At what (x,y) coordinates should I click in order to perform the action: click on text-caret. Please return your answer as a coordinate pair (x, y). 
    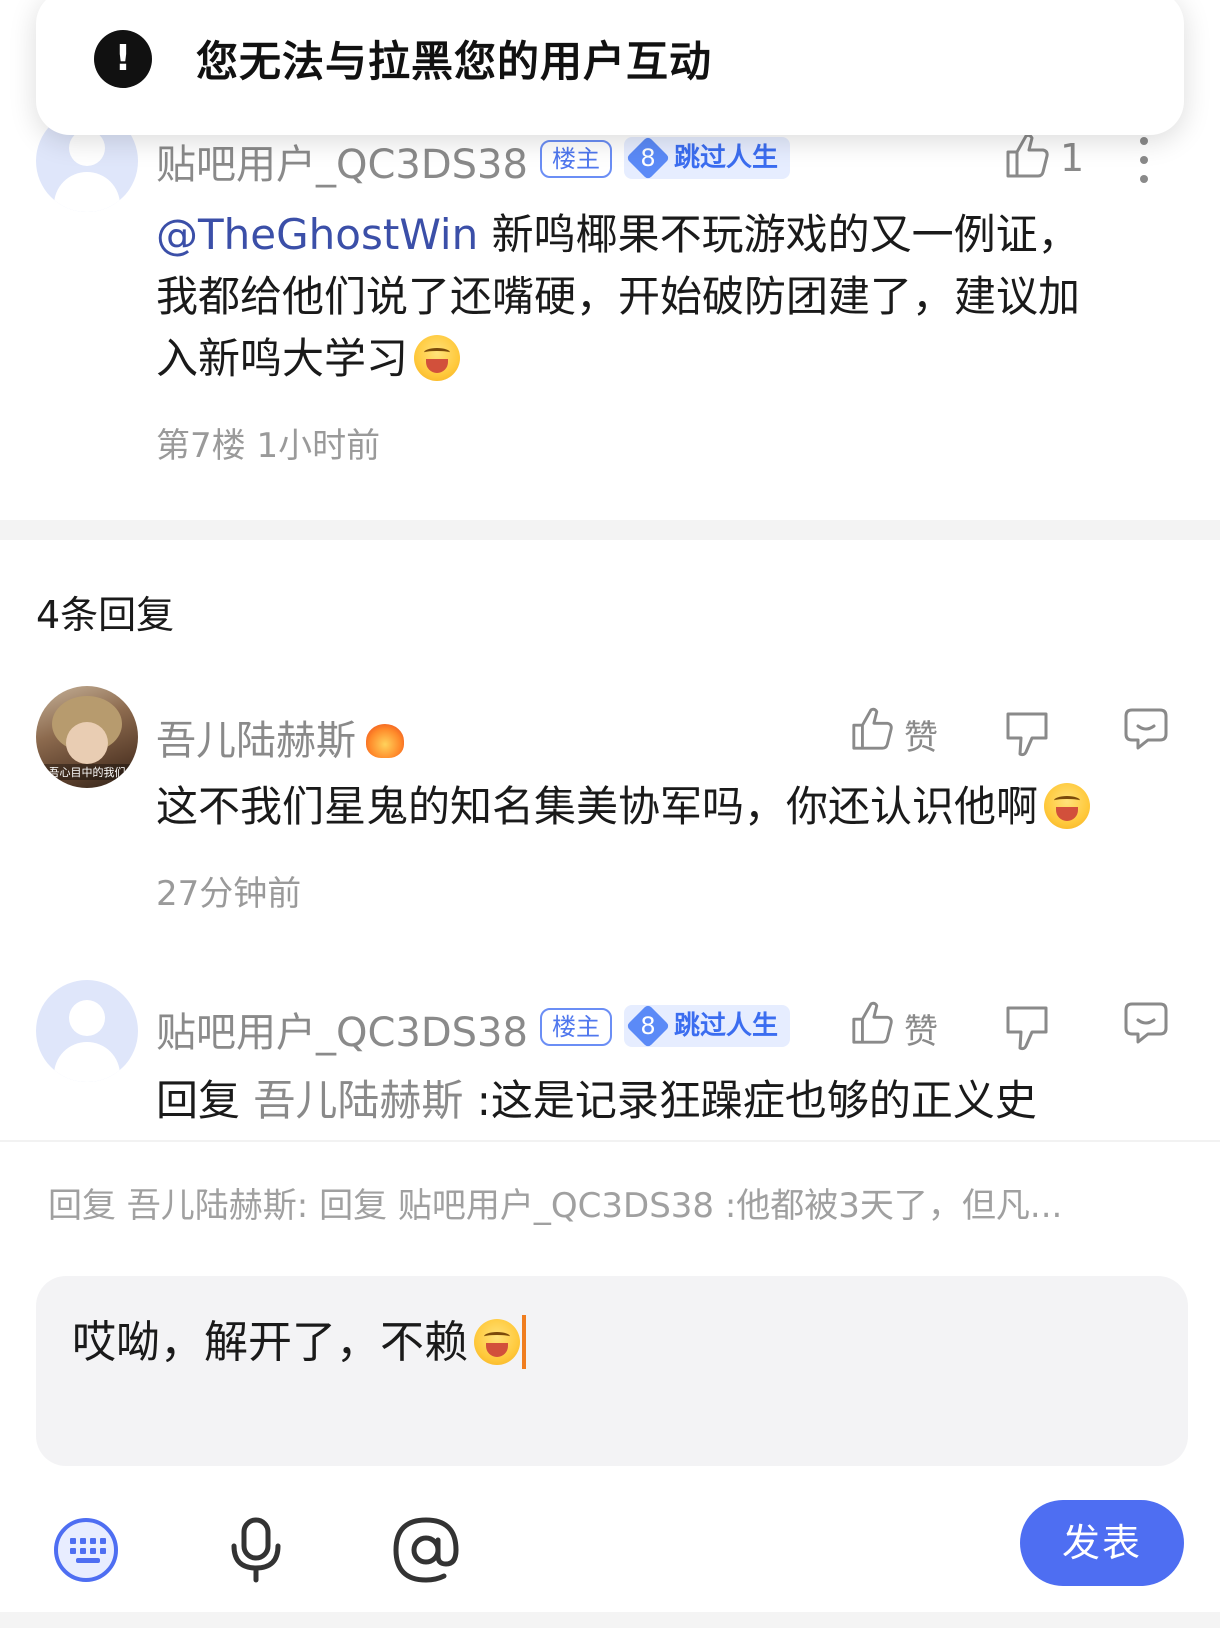
    Looking at the image, I should click on (524, 1342).